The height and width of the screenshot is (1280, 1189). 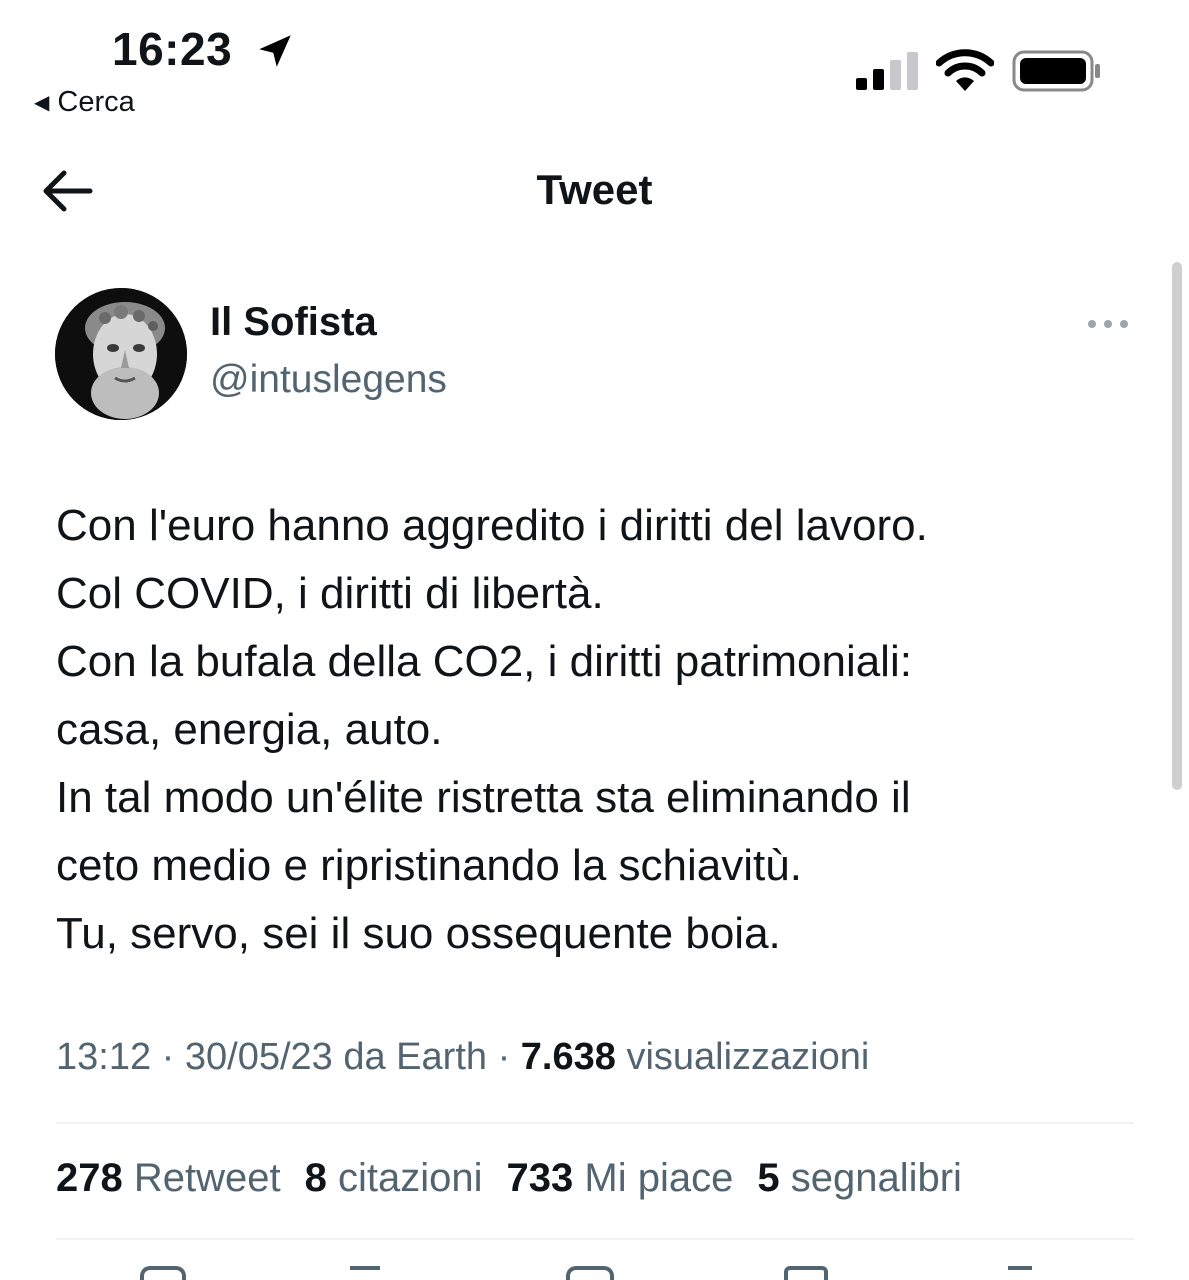 What do you see at coordinates (594, 189) in the screenshot?
I see `page-title: Tweet` at bounding box center [594, 189].